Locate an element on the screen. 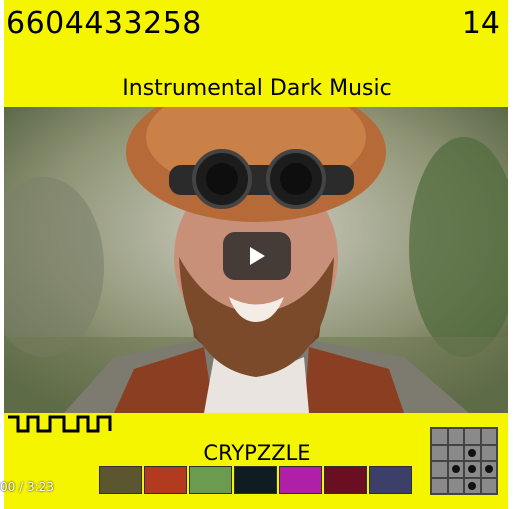 The width and height of the screenshot is (514, 509). wave-logo-icon is located at coordinates (60, 424).